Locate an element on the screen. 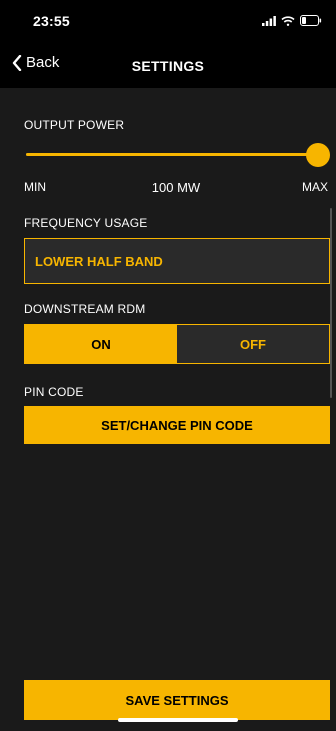 This screenshot has height=731, width=336. slider-value-label: 100 MW is located at coordinates (176, 187).